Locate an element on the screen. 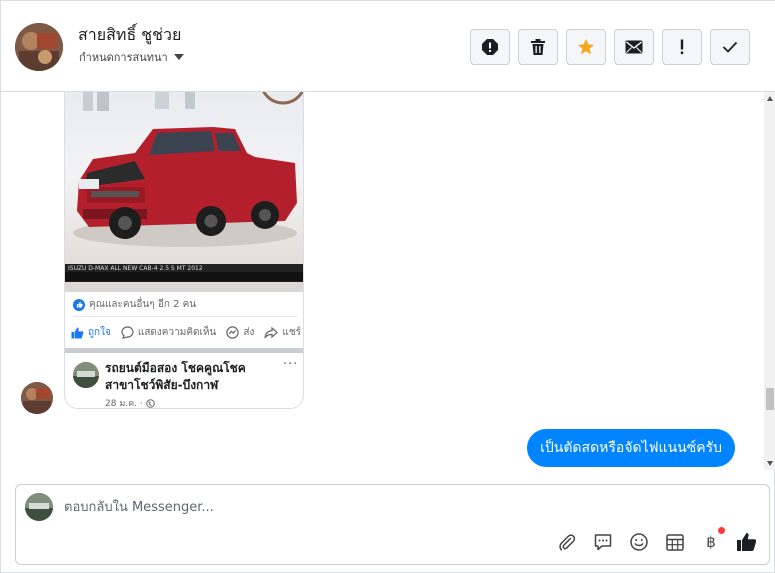  emoji-button is located at coordinates (639, 542).